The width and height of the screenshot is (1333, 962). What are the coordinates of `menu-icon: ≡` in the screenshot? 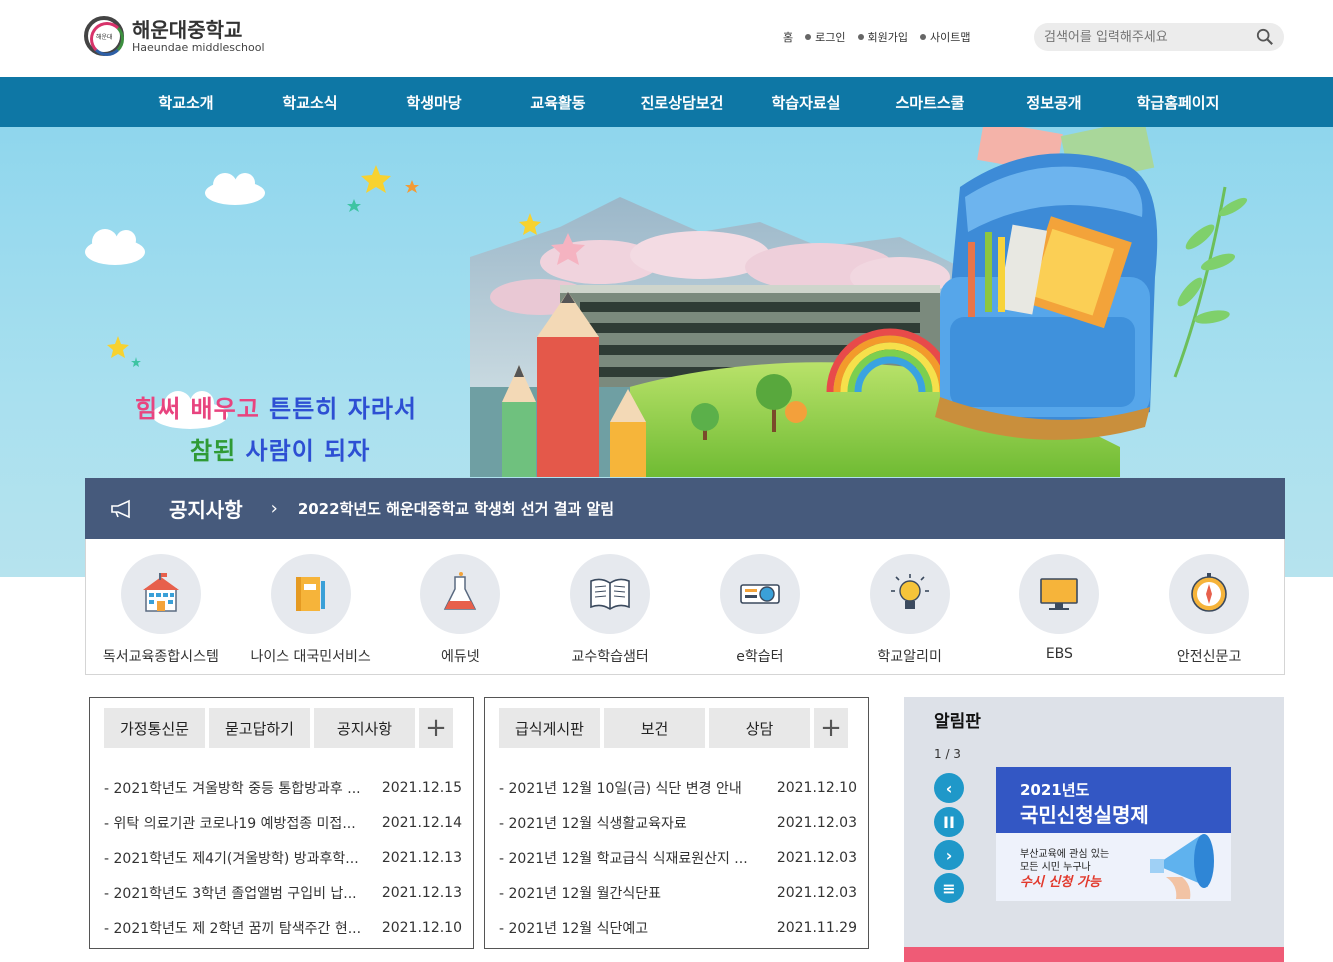 It's located at (949, 888).